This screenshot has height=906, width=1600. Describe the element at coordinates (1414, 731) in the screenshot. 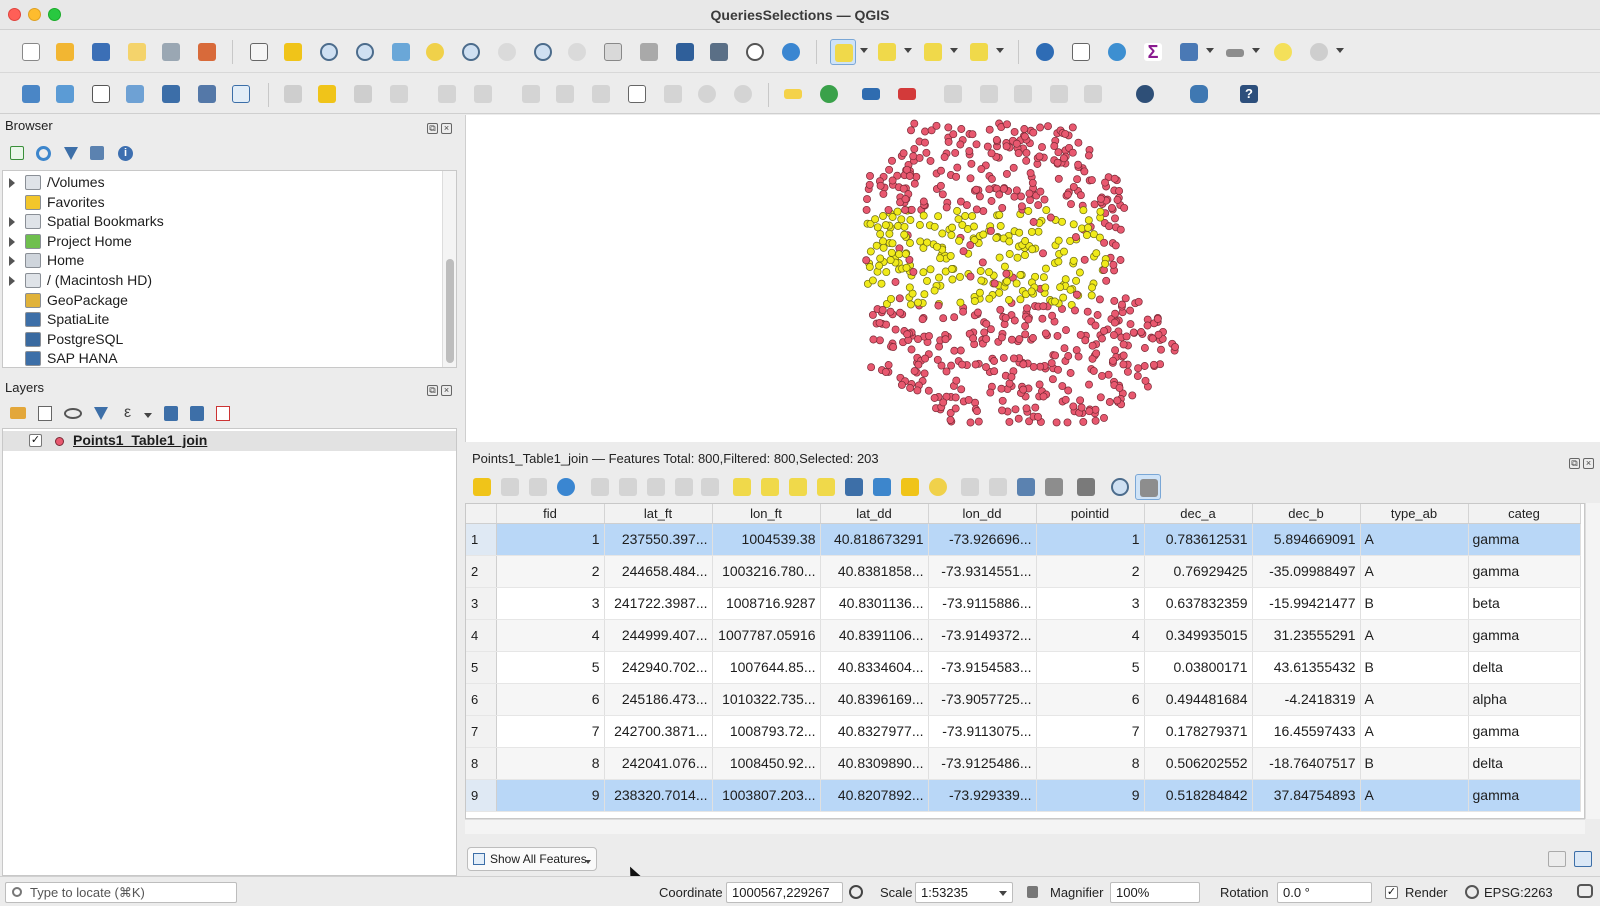

I see `table-cell: A` at that location.